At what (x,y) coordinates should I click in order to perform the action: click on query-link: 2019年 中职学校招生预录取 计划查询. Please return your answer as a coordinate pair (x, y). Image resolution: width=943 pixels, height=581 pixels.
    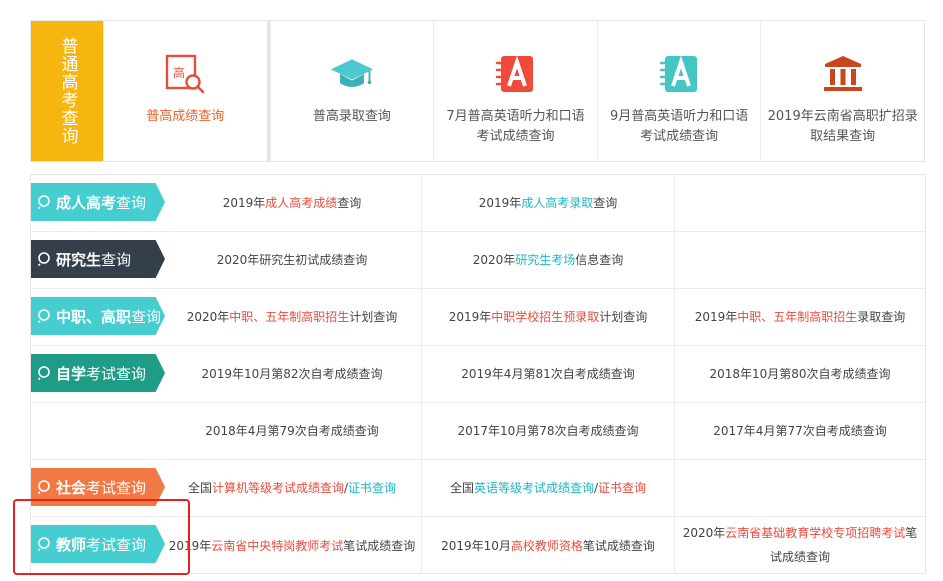
    Looking at the image, I should click on (547, 317).